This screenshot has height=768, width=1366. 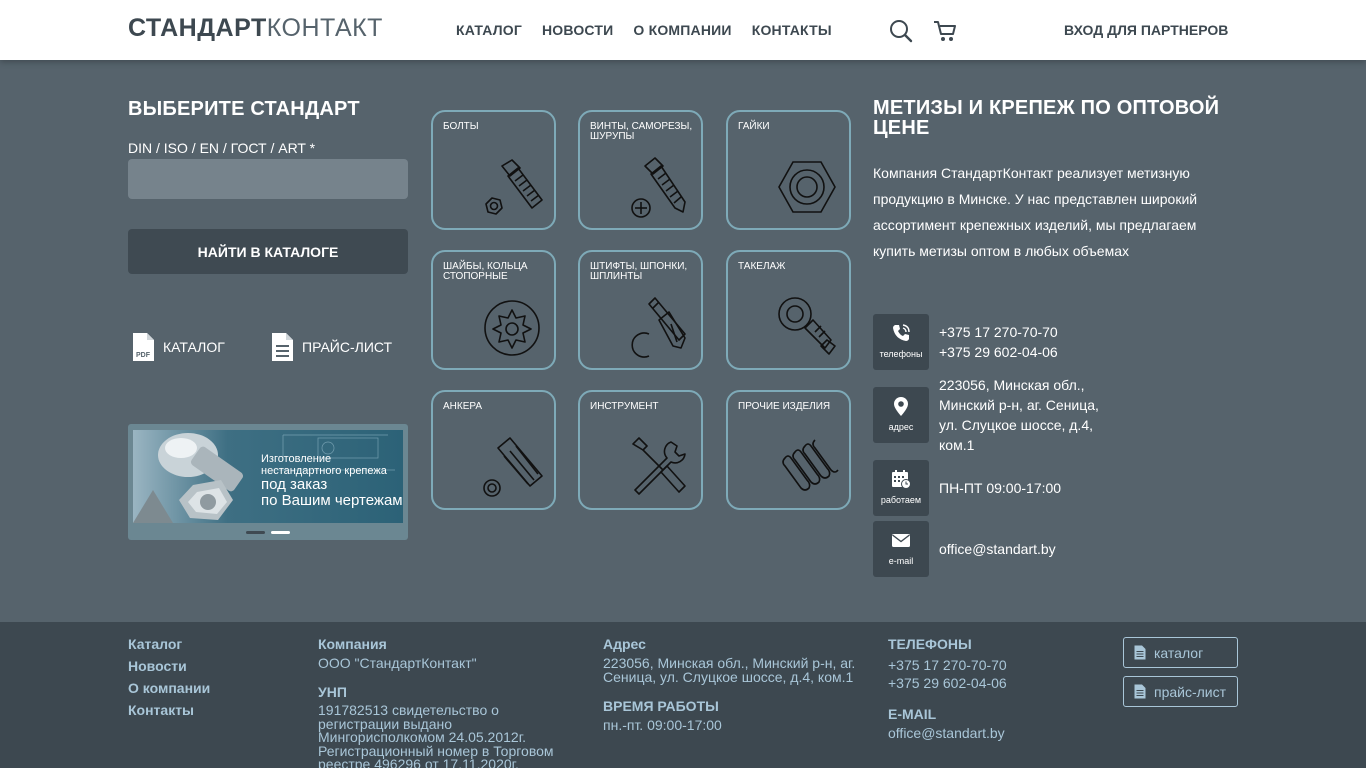 I want to click on download-catalog-link: PDF КАТАЛОГ, so click(x=178, y=347).